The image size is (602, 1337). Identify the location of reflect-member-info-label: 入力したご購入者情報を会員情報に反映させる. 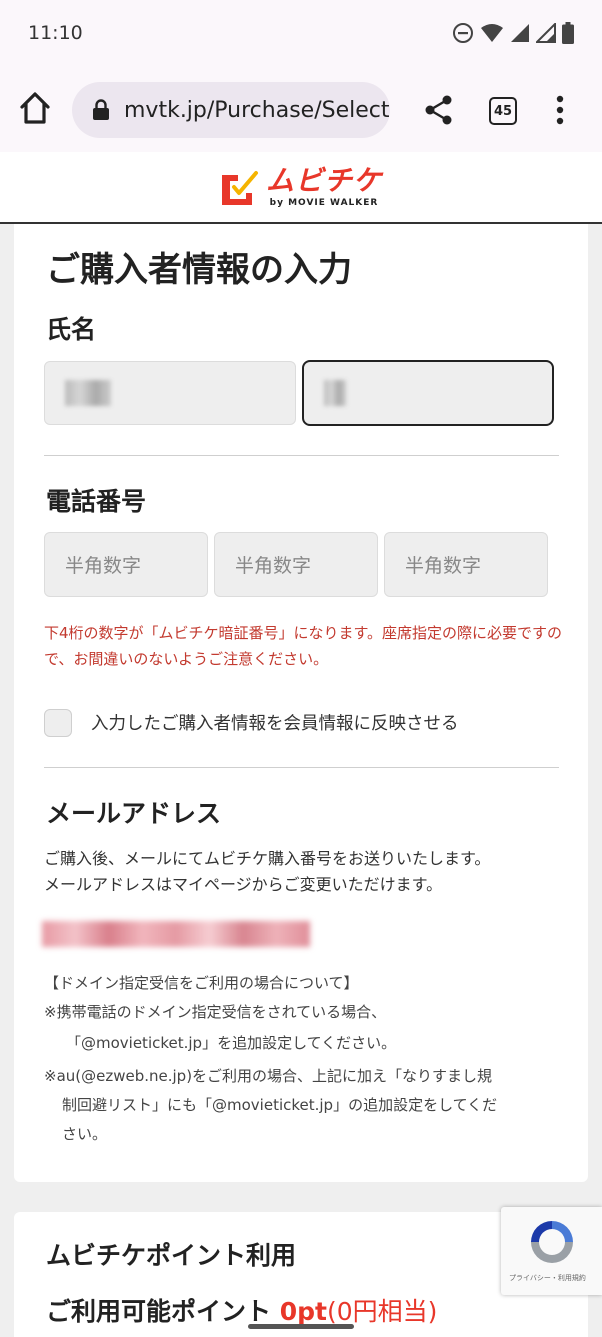
(275, 722).